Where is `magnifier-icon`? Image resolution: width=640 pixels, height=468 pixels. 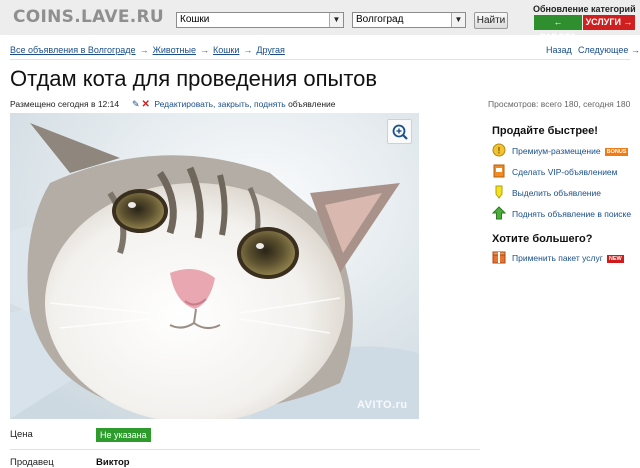
magnifier-icon is located at coordinates (400, 132).